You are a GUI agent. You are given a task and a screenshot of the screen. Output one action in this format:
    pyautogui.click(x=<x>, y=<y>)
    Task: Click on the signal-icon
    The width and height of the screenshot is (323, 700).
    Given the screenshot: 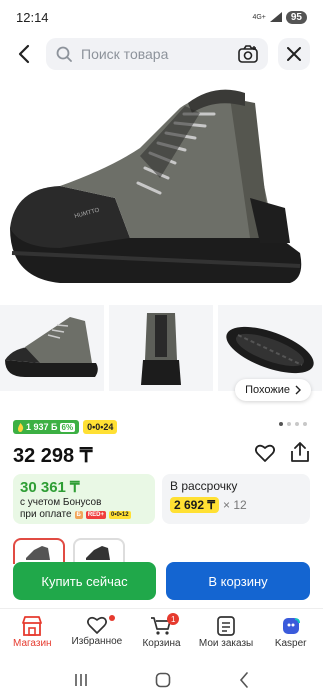 What is the action you would take?
    pyautogui.click(x=275, y=17)
    